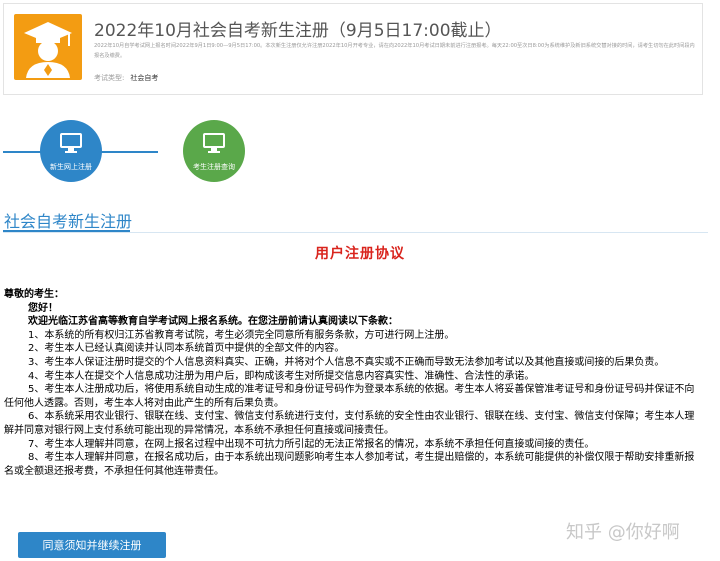 The height and width of the screenshot is (561, 720). What do you see at coordinates (623, 532) in the screenshot?
I see `watermark: 知乎 @你好啊` at bounding box center [623, 532].